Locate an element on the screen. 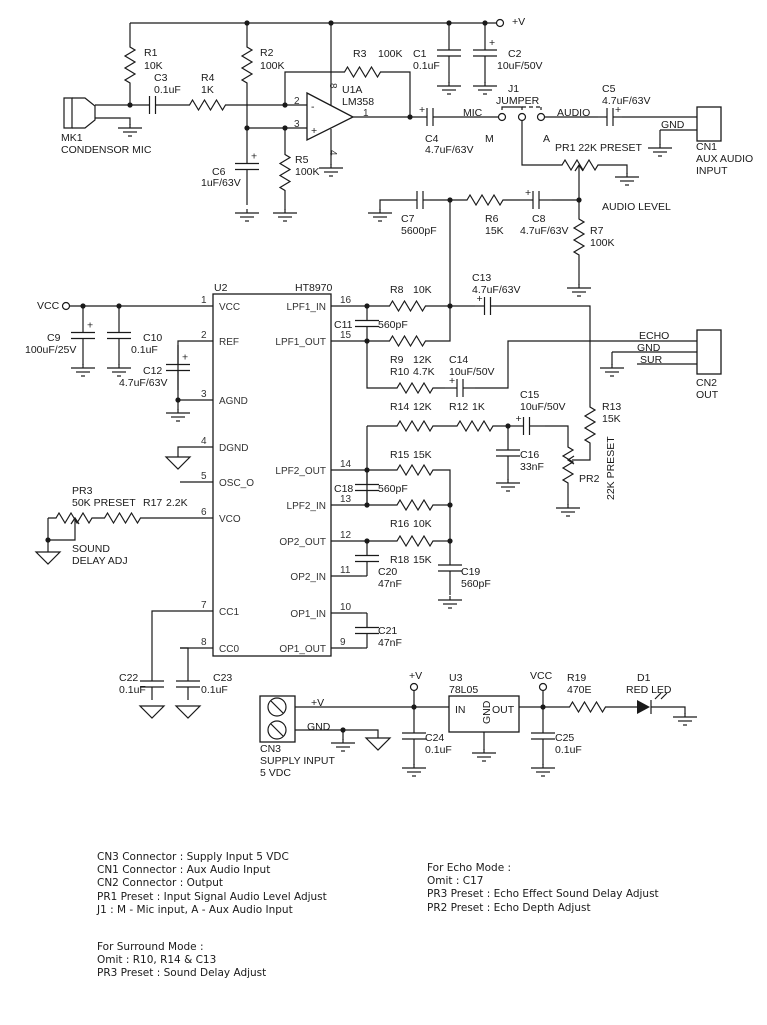 The image size is (767, 1025). c20-value: 47nF is located at coordinates (390, 584).